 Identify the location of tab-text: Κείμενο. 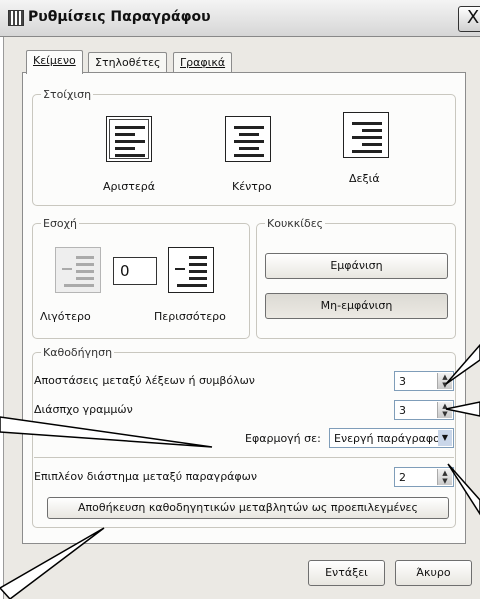
(54, 62).